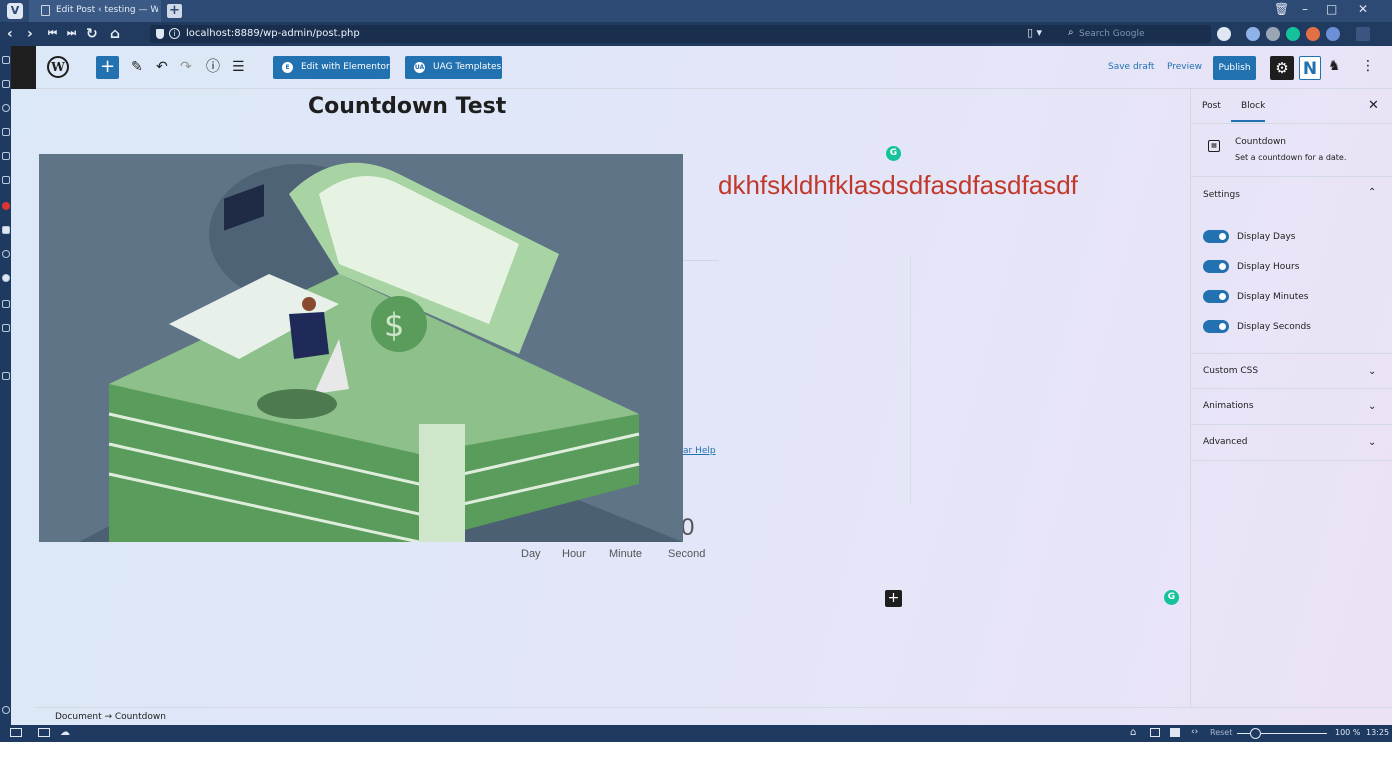 This screenshot has width=1392, height=761. What do you see at coordinates (6, 156) in the screenshot?
I see `mail-icon` at bounding box center [6, 156].